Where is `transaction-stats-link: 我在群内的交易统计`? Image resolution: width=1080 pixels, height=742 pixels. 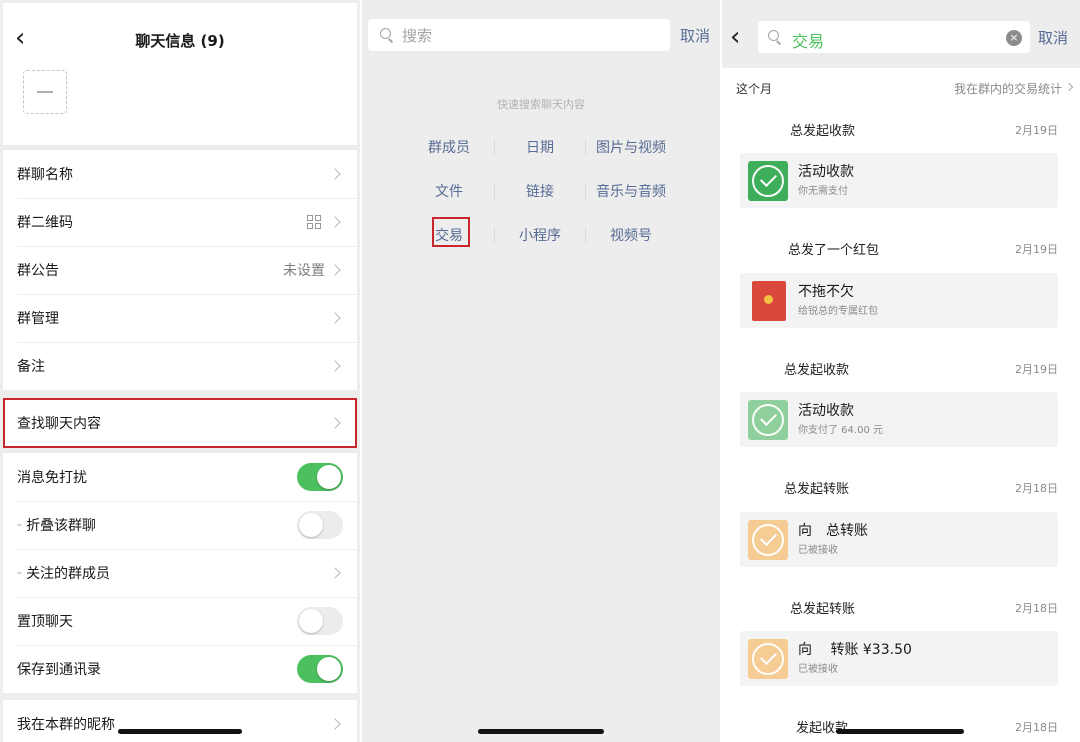 transaction-stats-link: 我在群内的交易统计 is located at coordinates (1008, 88).